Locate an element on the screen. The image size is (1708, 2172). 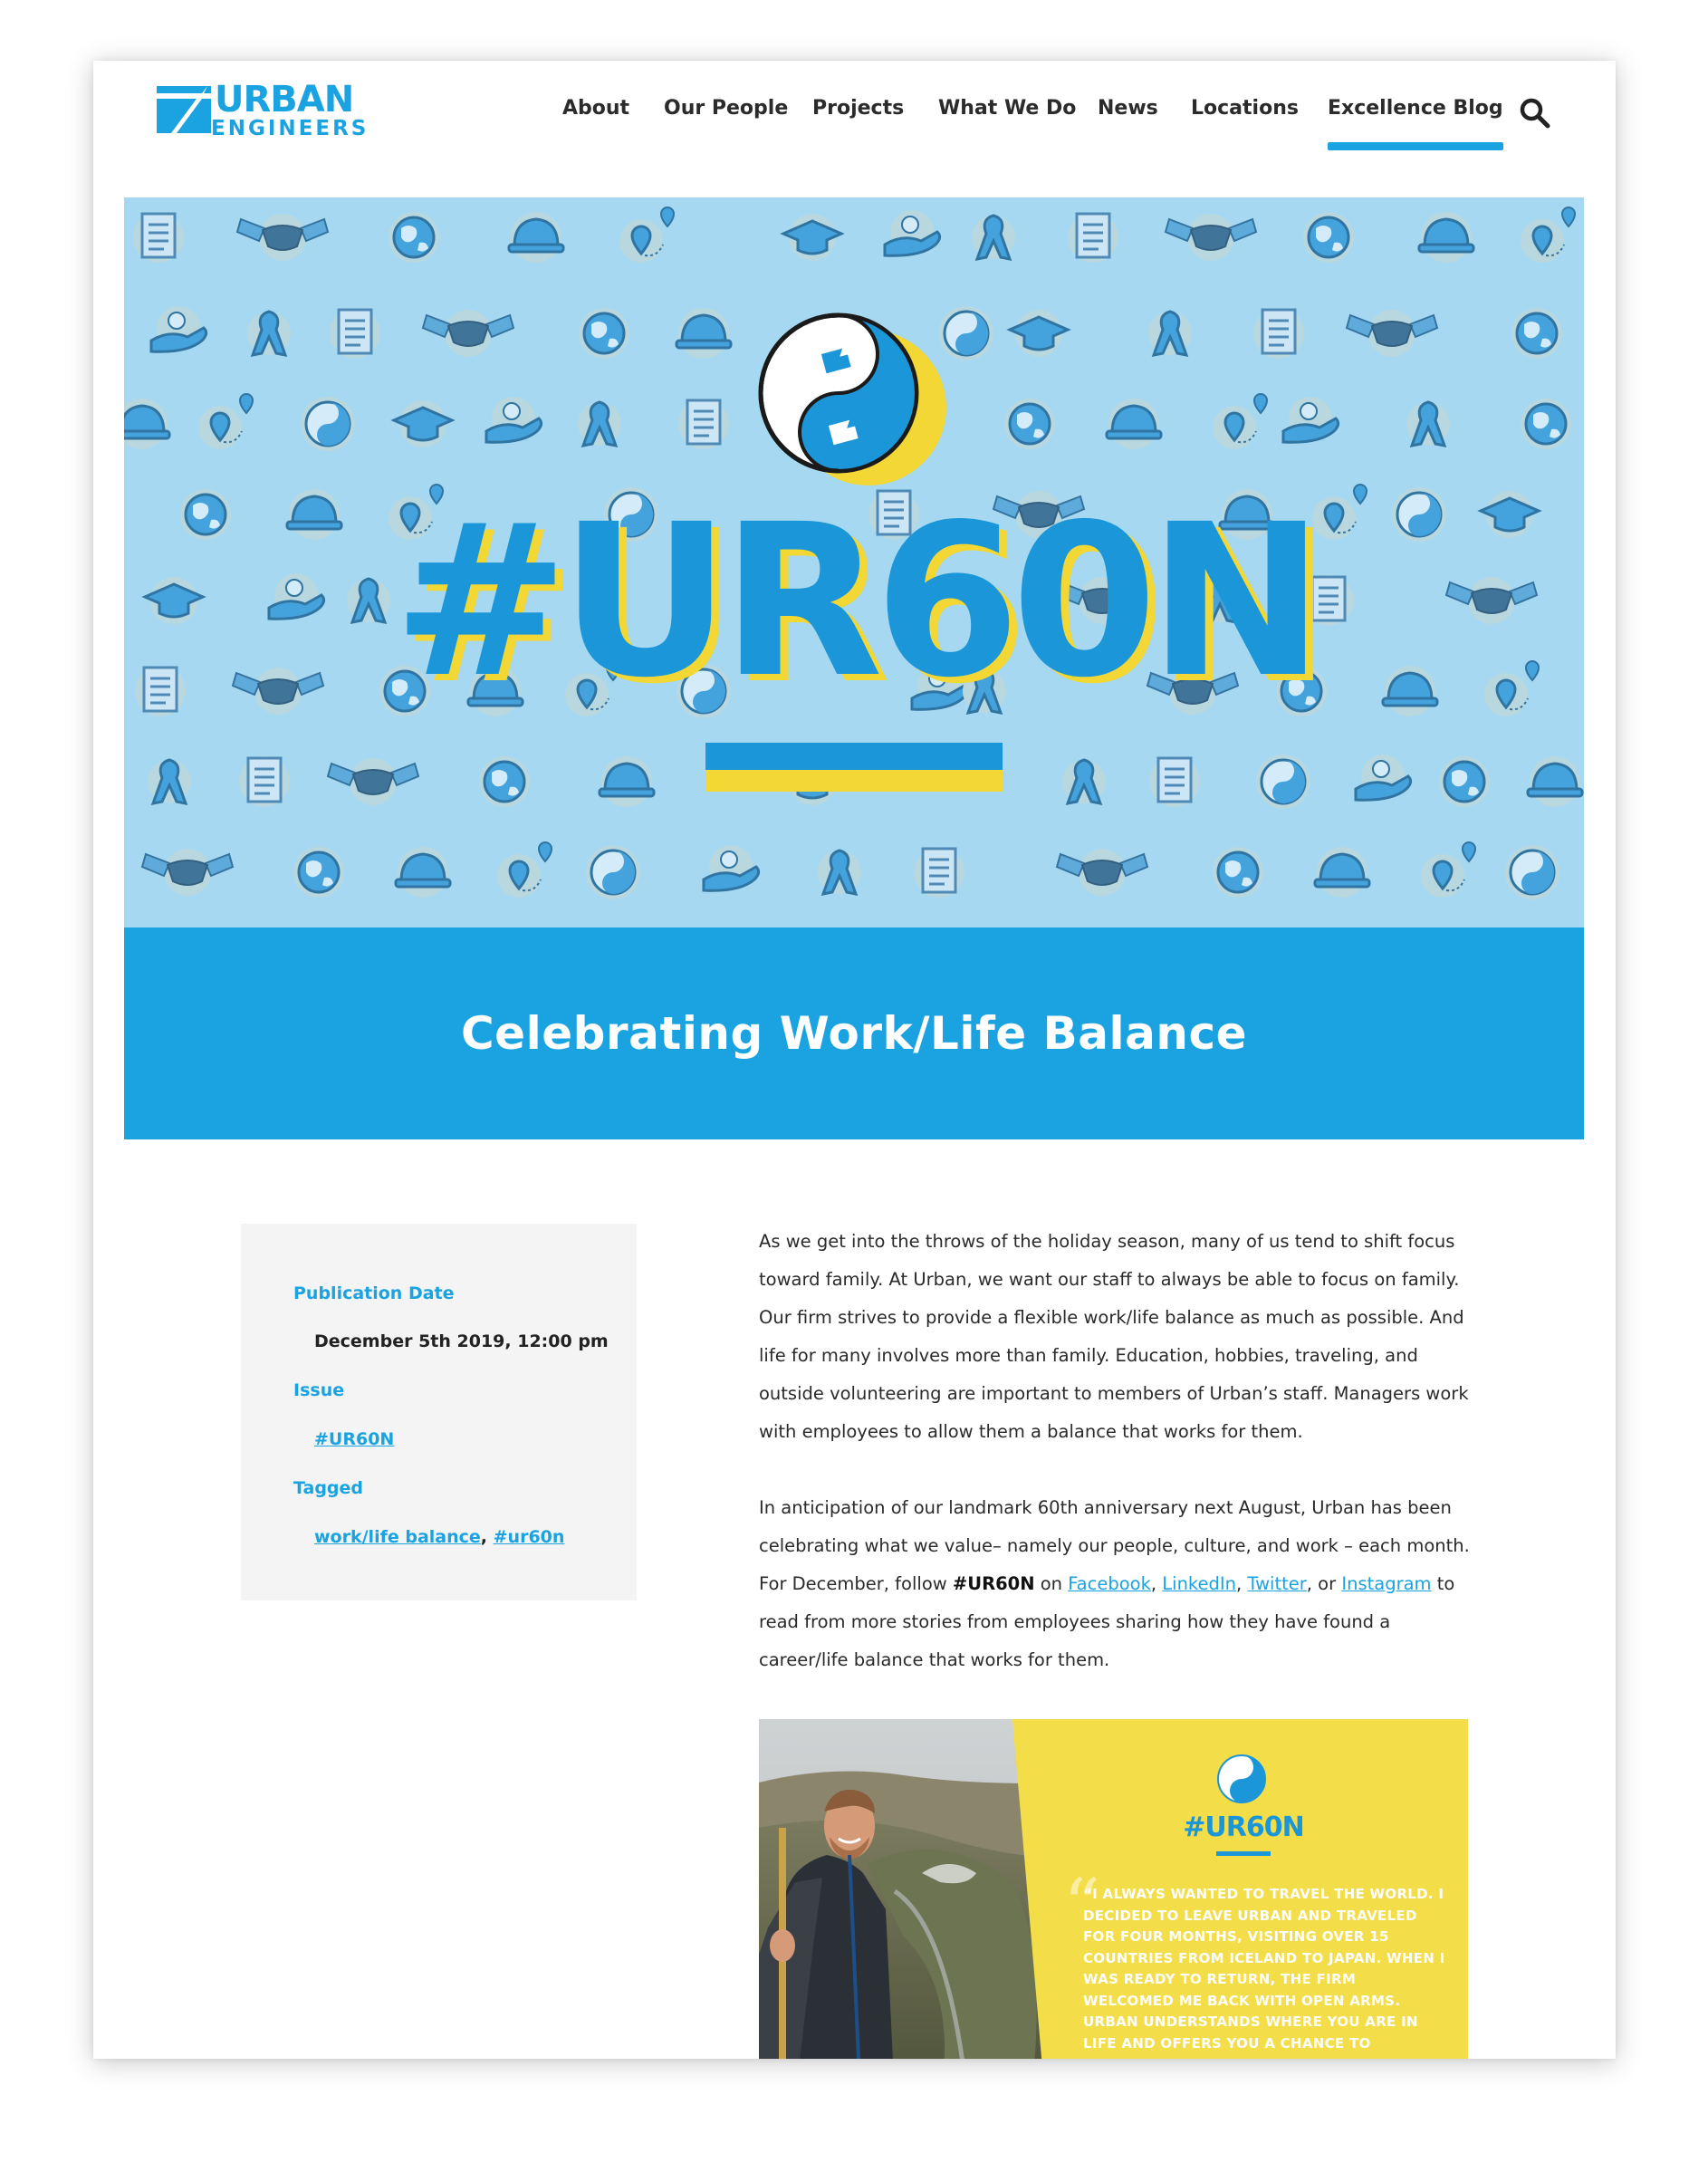
nav-item-projects: Projects is located at coordinates (858, 108).